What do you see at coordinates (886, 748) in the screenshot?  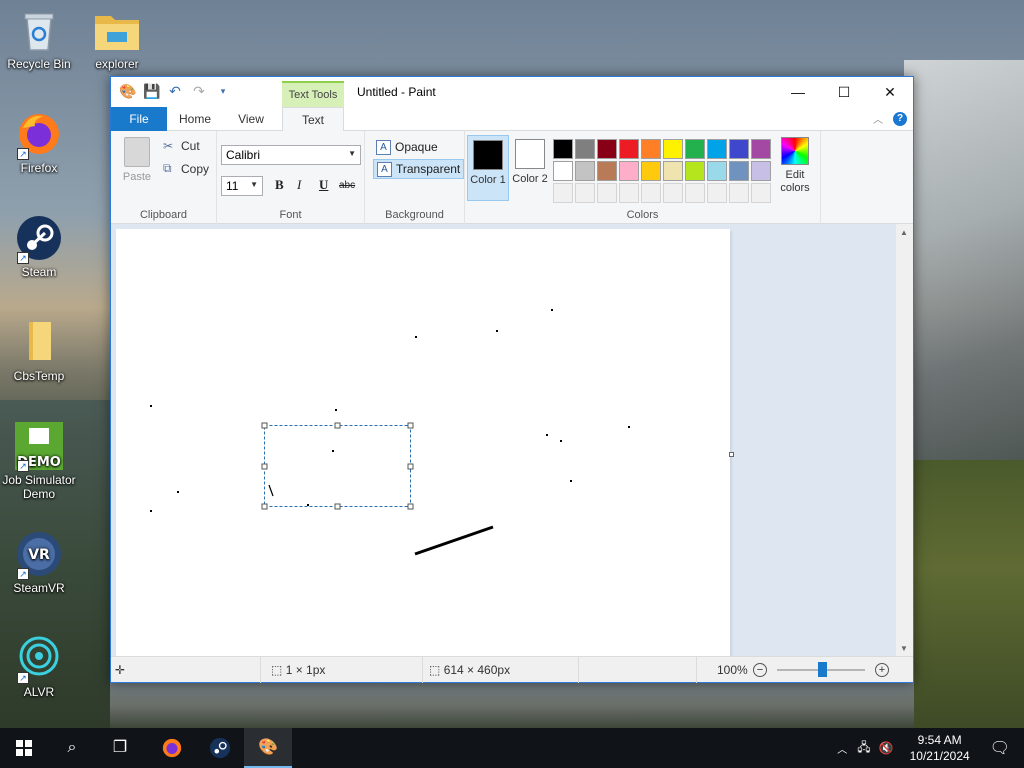 I see `volume-muted-icon: 🔇` at bounding box center [886, 748].